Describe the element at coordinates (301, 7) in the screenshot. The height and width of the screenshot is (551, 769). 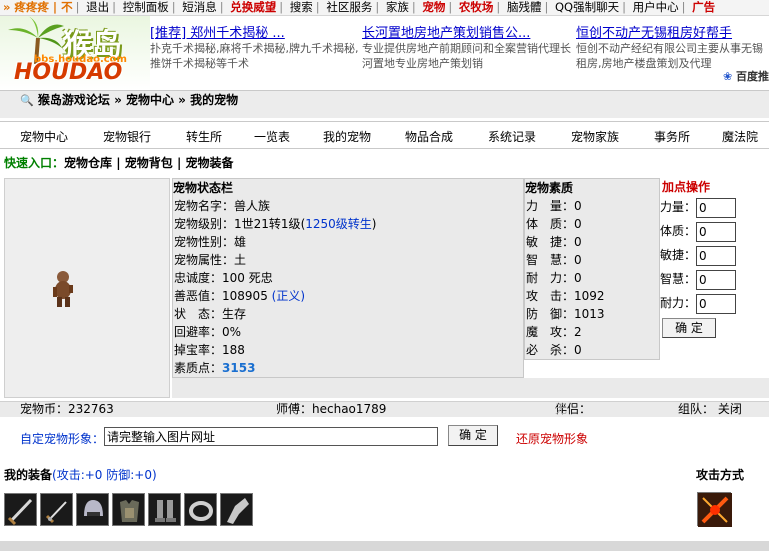
I see `top-search-link: 搜索` at that location.